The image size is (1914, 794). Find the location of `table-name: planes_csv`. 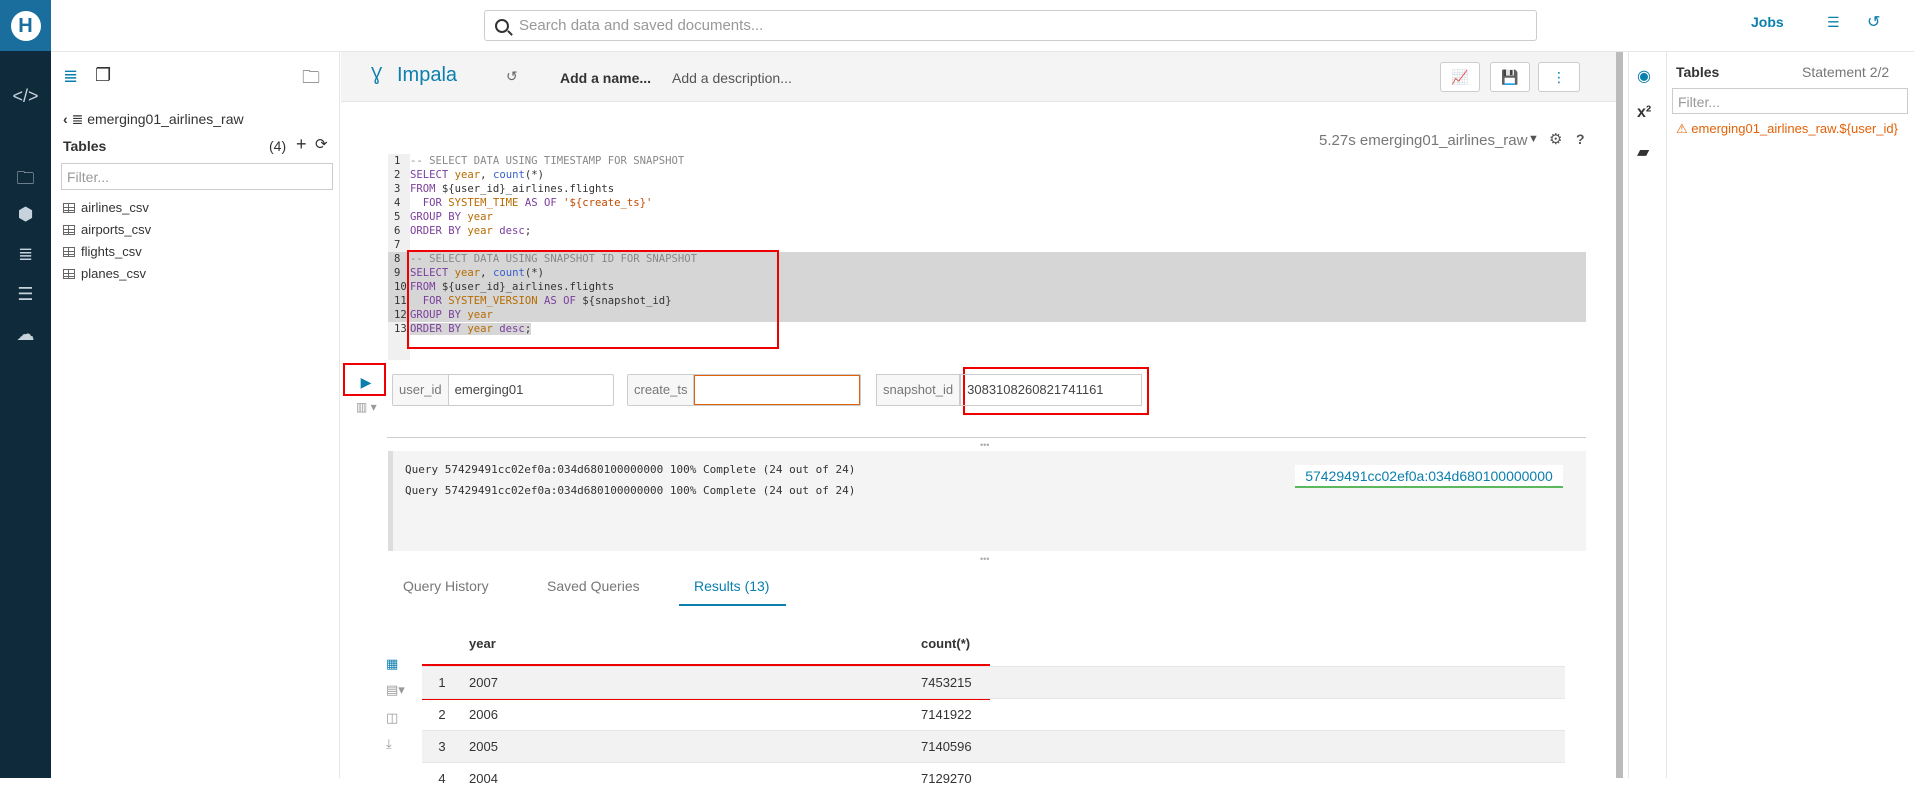

table-name: planes_csv is located at coordinates (114, 273).